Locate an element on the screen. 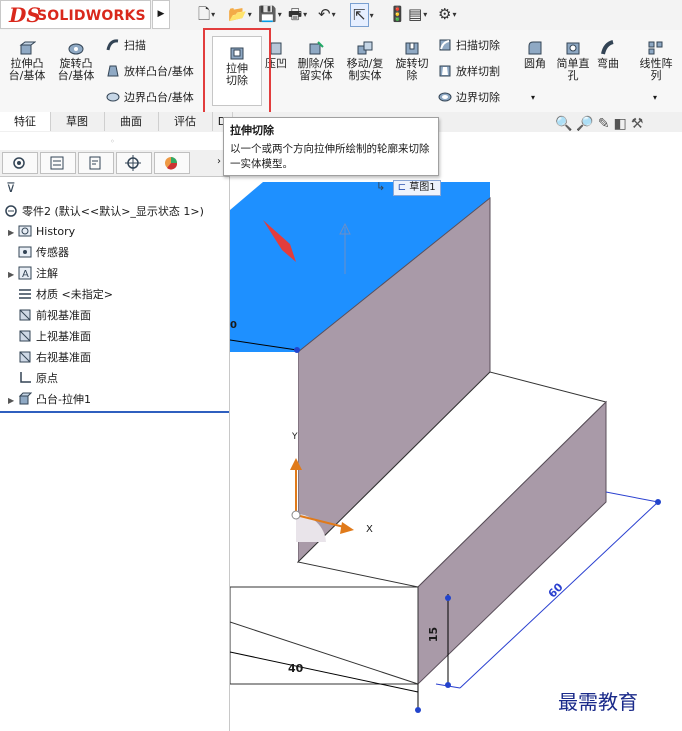 The height and width of the screenshot is (731, 682). dimension-15: 15 is located at coordinates (433, 634).